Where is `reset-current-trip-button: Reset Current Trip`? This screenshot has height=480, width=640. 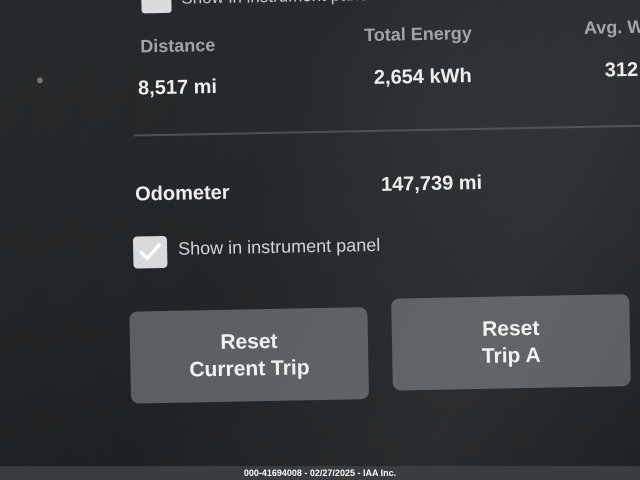 reset-current-trip-button: Reset Current Trip is located at coordinates (249, 355).